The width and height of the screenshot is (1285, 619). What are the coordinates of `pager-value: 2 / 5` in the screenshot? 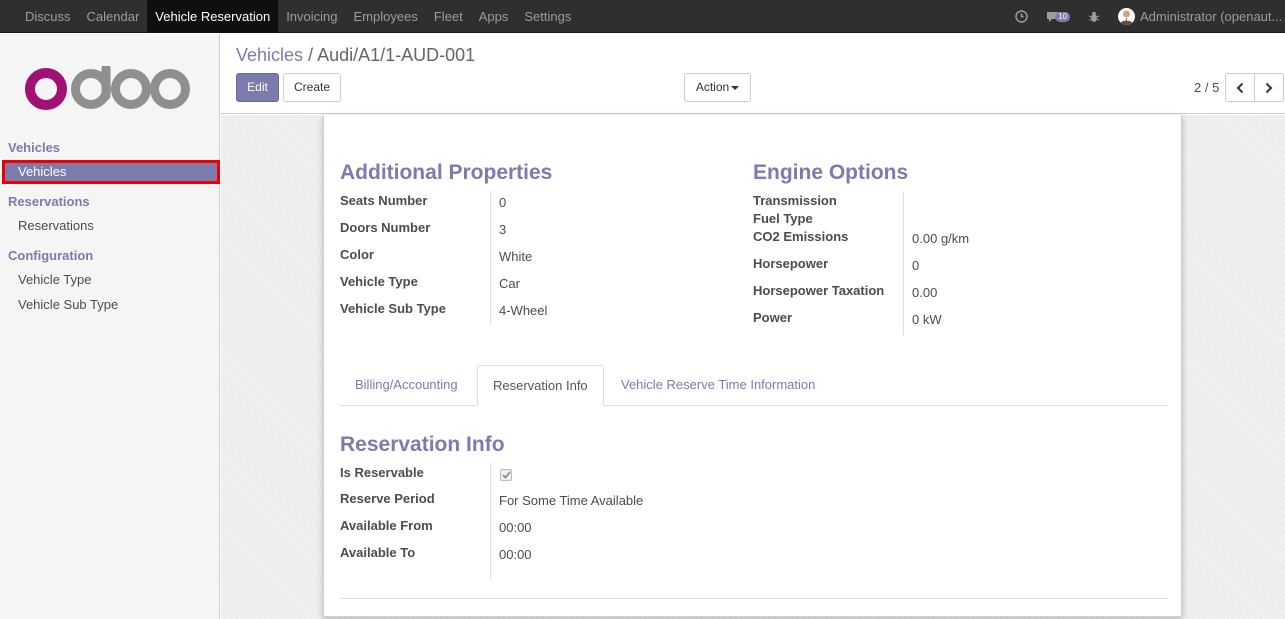 It's located at (1207, 87).